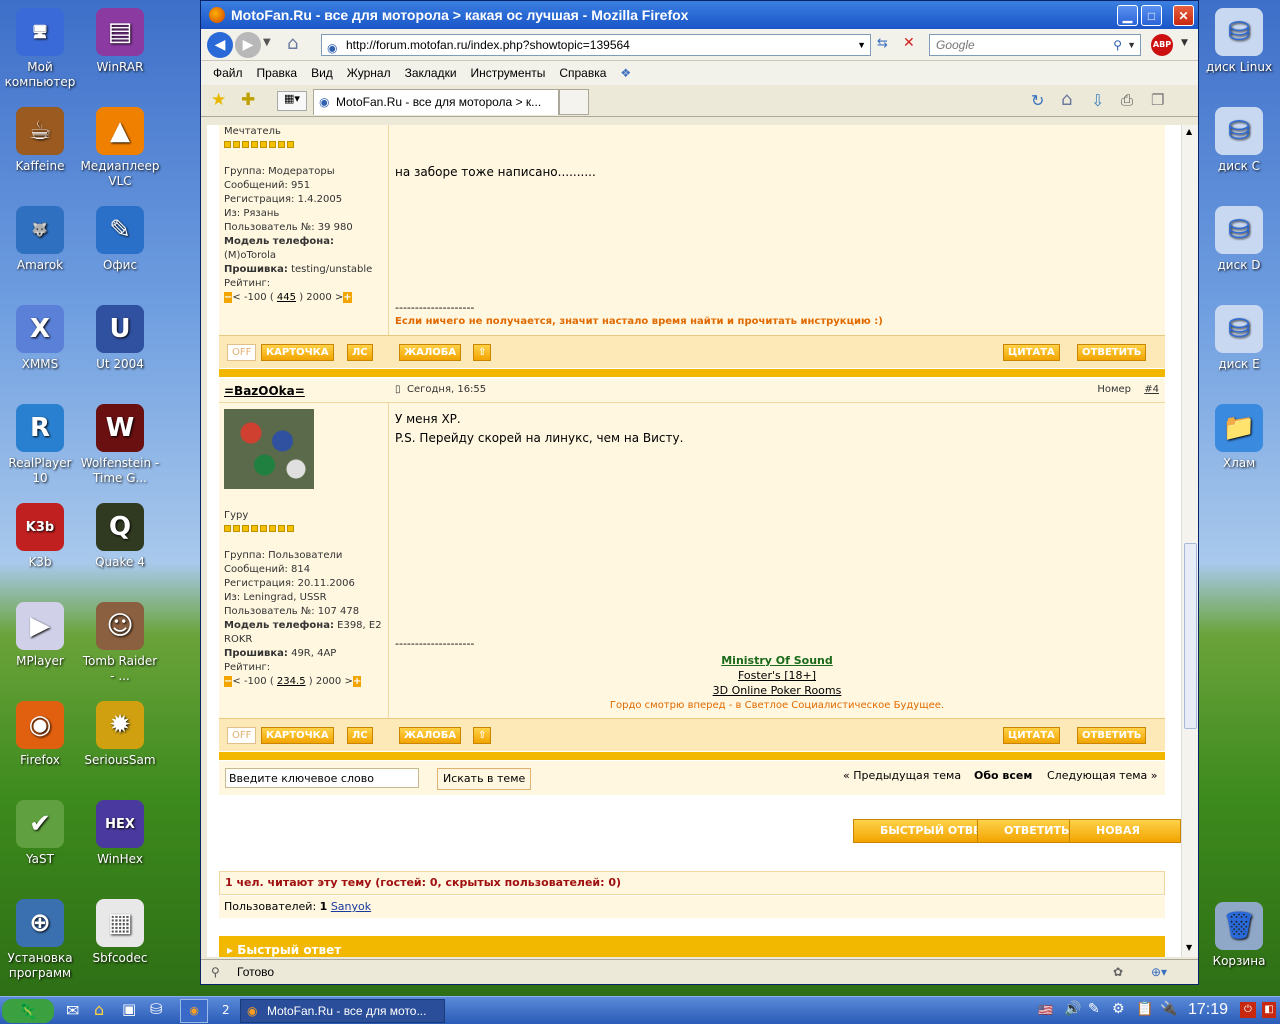 The width and height of the screenshot is (1280, 1024). I want to click on page-info-icon: ❐, so click(1157, 100).